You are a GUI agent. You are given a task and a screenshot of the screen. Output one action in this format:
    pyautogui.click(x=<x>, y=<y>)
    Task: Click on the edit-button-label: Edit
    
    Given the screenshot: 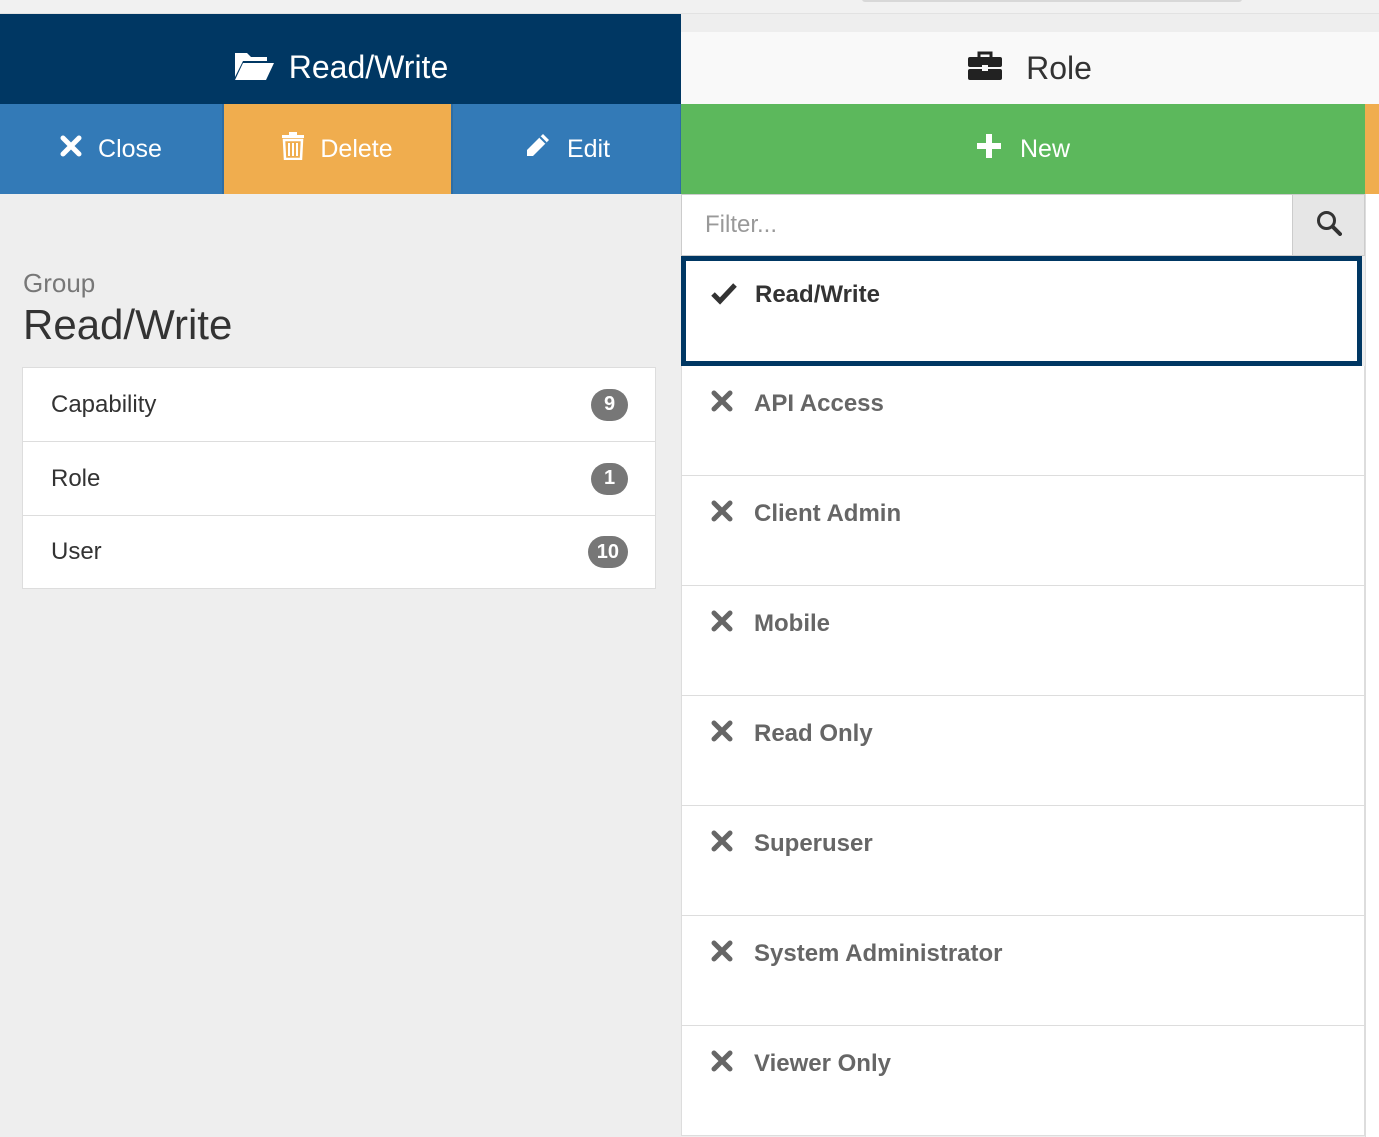 What is the action you would take?
    pyautogui.click(x=588, y=148)
    